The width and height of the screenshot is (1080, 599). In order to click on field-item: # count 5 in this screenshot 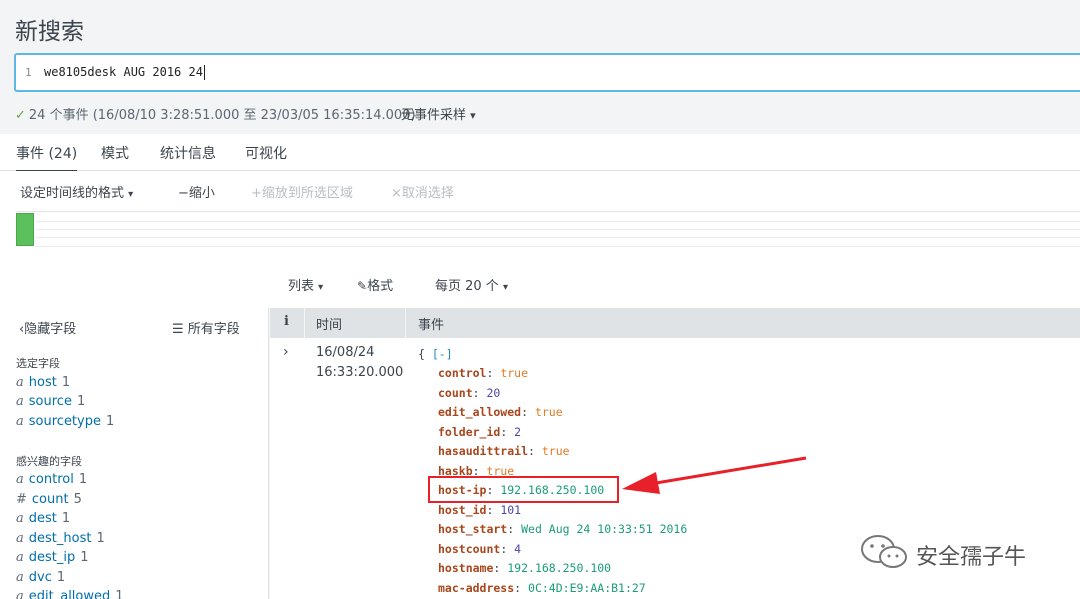, I will do `click(49, 499)`.